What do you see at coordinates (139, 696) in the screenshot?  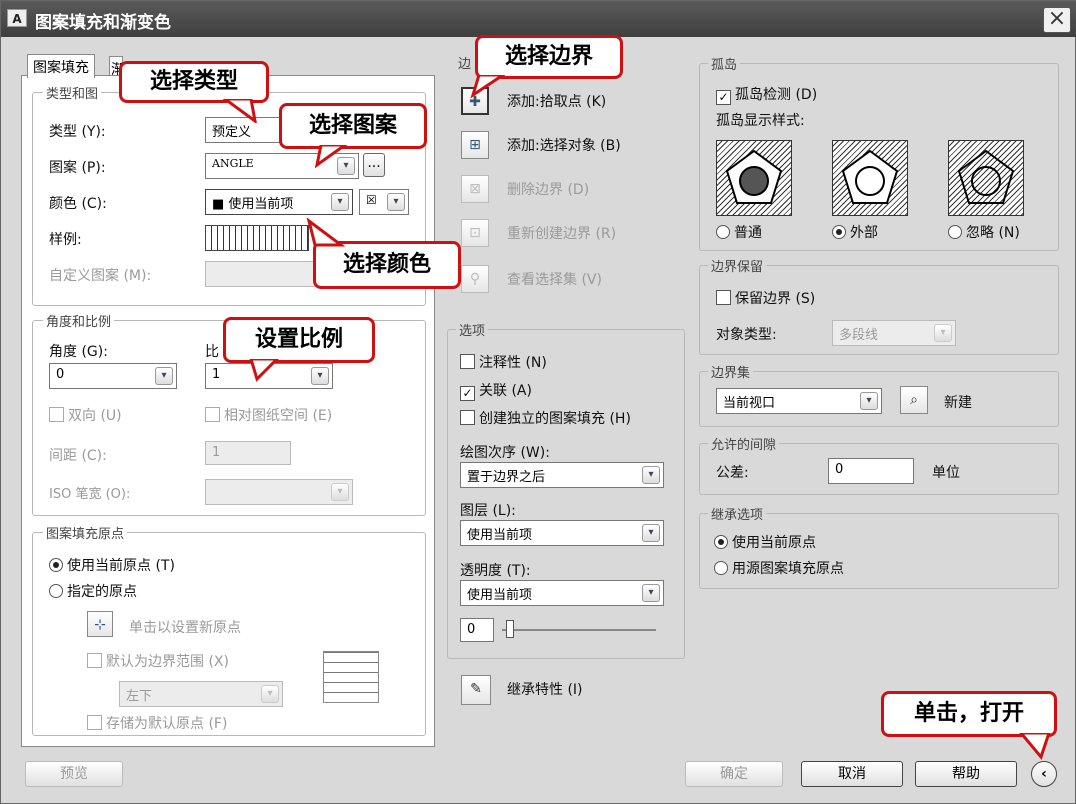 I see `position-value: 左下` at bounding box center [139, 696].